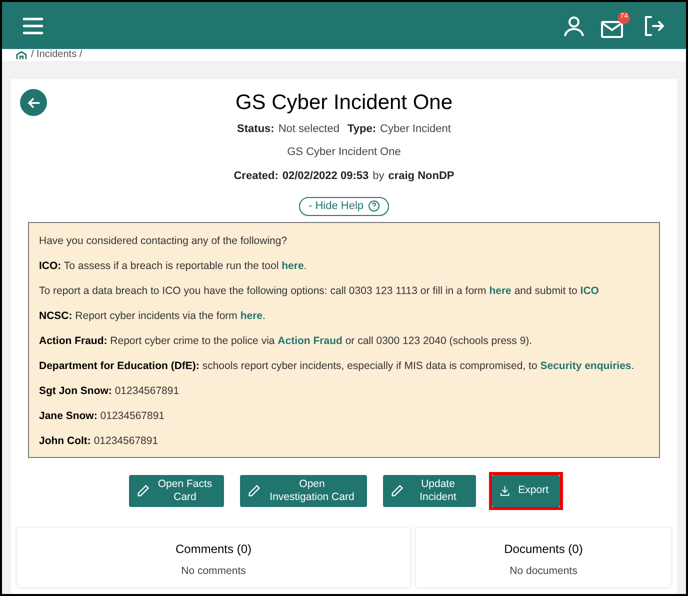 The image size is (688, 596). I want to click on incident-title: GS Cyber Incident One, so click(344, 103).